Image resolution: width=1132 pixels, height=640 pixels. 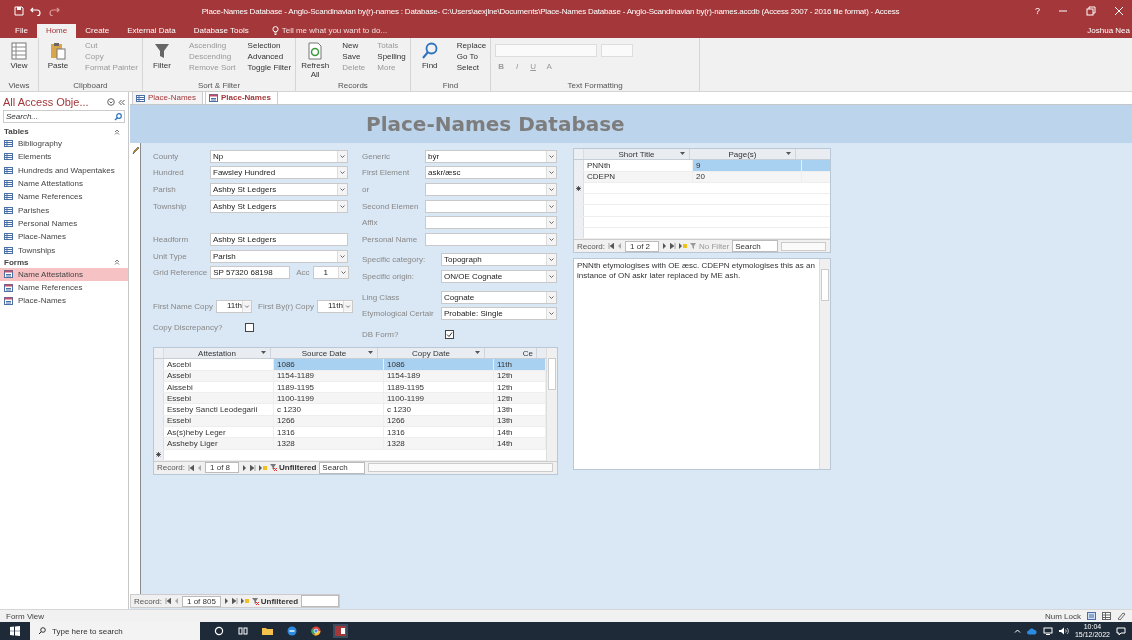 I want to click on dropdown-icon, so click(x=111, y=102).